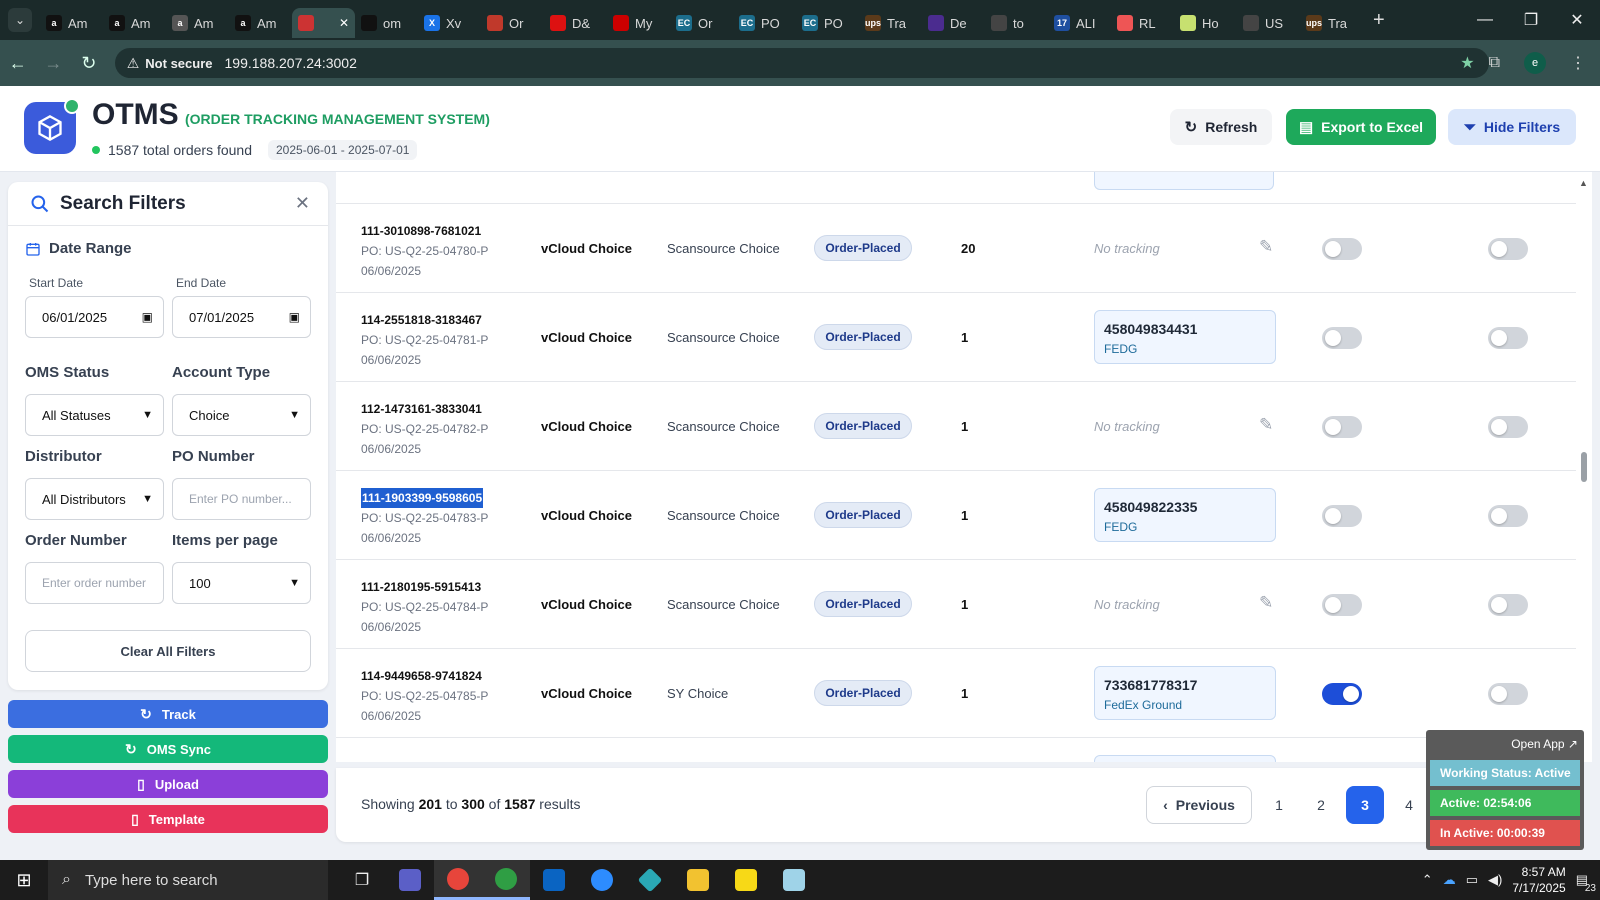 The height and width of the screenshot is (900, 1600). I want to click on track-button: ↻ Track, so click(168, 714).